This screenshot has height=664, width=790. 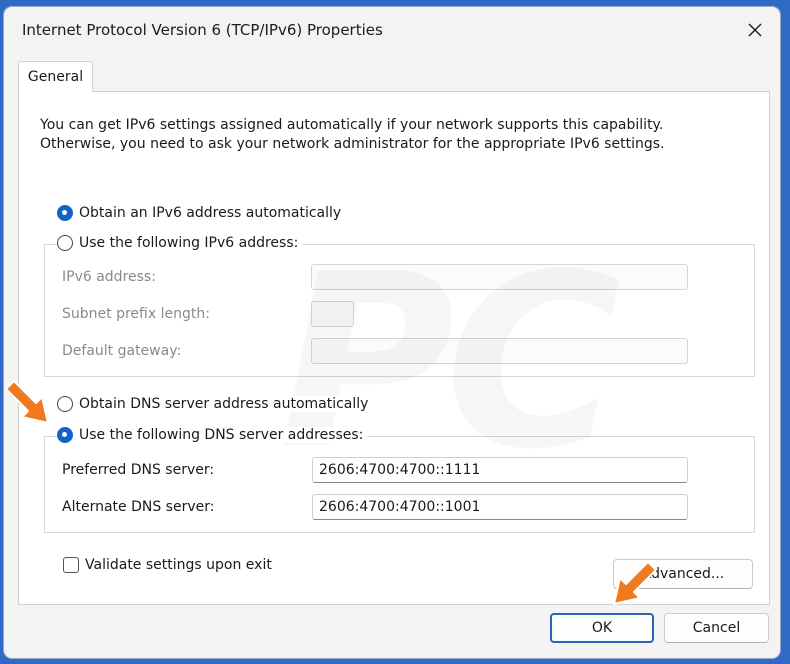 I want to click on ok-button-label: OK, so click(x=602, y=628).